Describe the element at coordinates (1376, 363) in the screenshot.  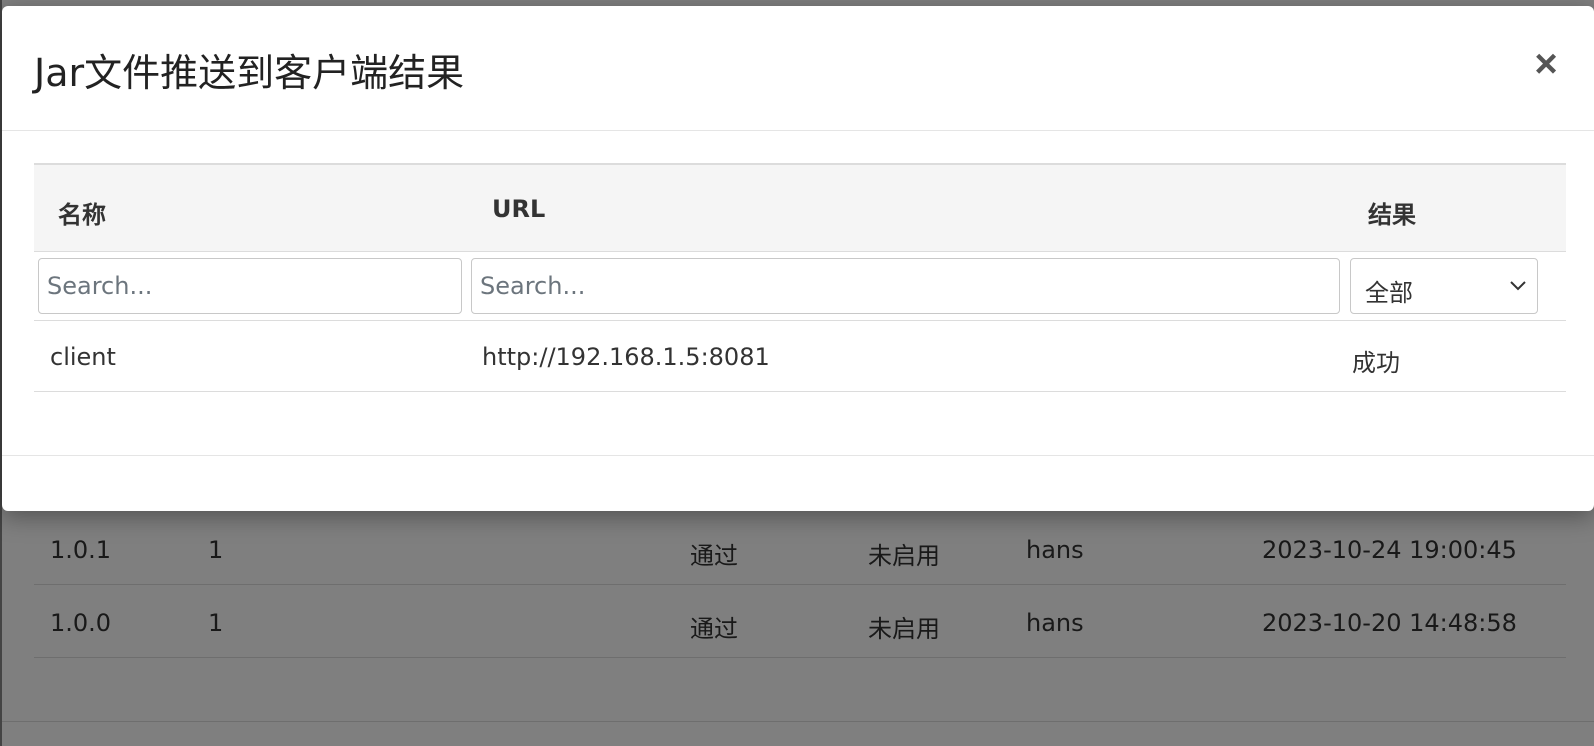
I see `result-cell: 成功` at that location.